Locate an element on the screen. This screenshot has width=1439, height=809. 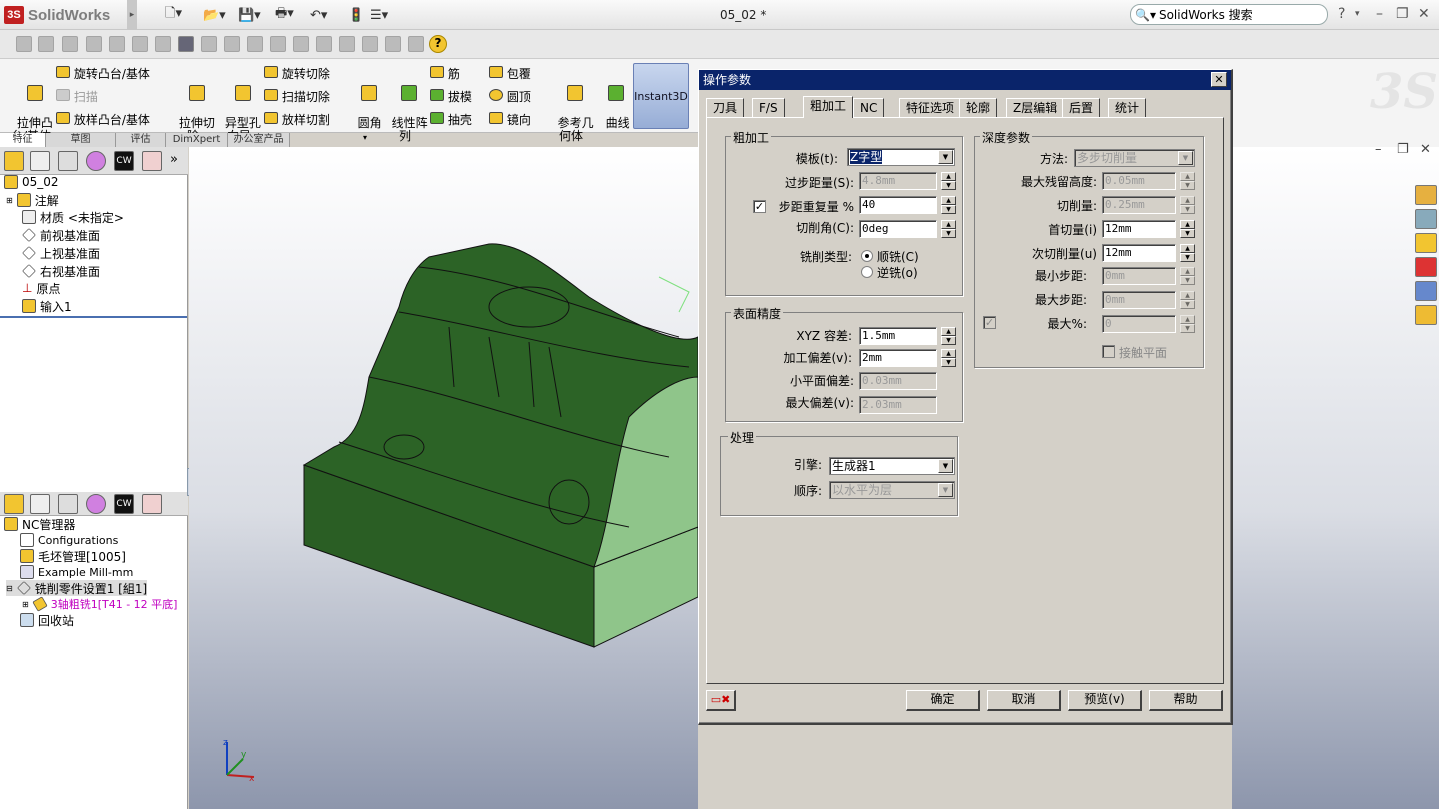
contact-plane-checkbox is located at coordinates (1108, 351).